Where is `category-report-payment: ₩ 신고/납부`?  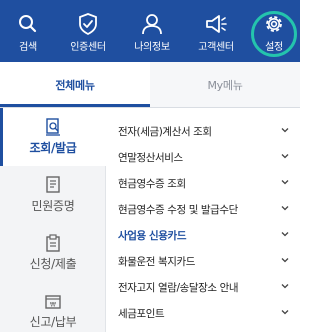
category-report-payment: ₩ 신고/납부 is located at coordinates (53, 307).